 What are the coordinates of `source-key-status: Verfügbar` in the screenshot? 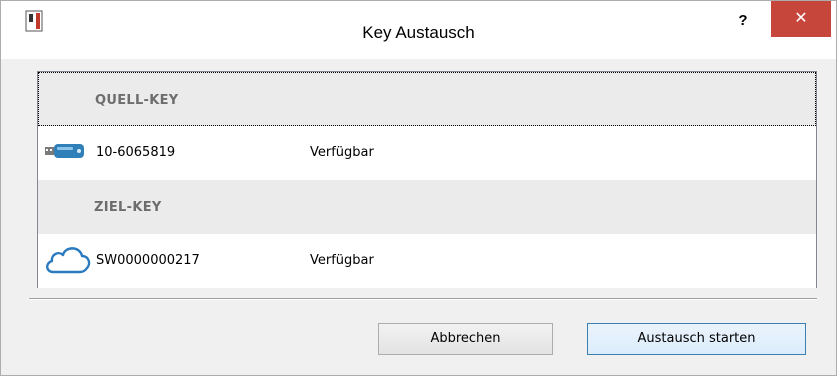 It's located at (342, 152).